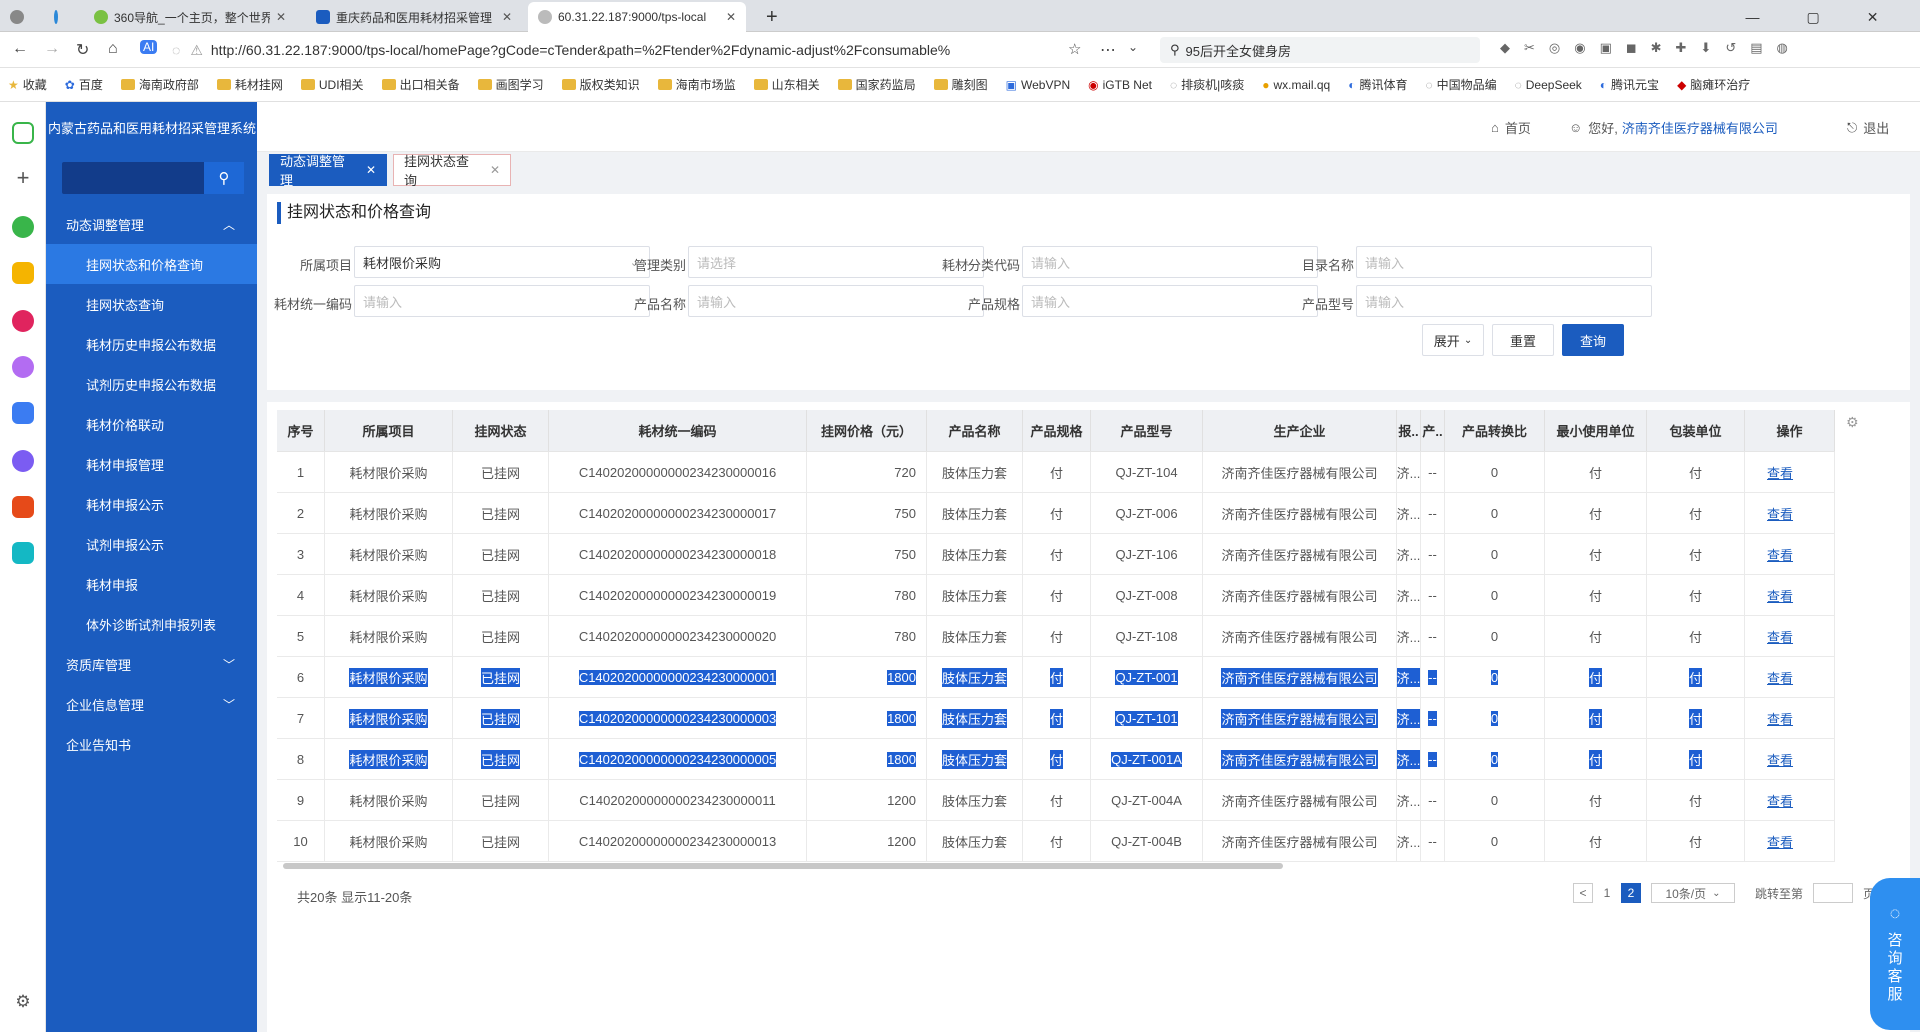  I want to click on chevron-down-icon: ⌄, so click(1133, 47).